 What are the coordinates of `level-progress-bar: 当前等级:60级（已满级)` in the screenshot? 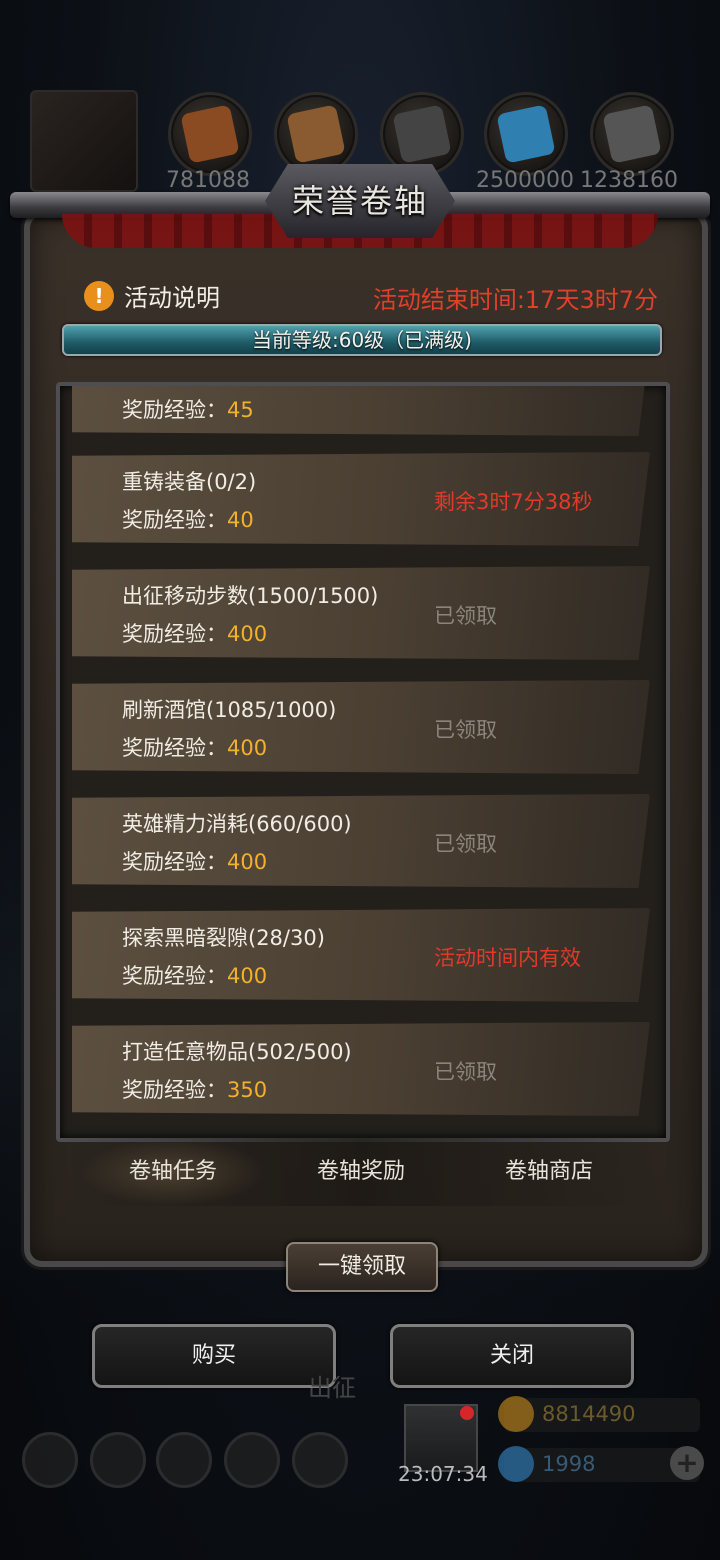 It's located at (362, 340).